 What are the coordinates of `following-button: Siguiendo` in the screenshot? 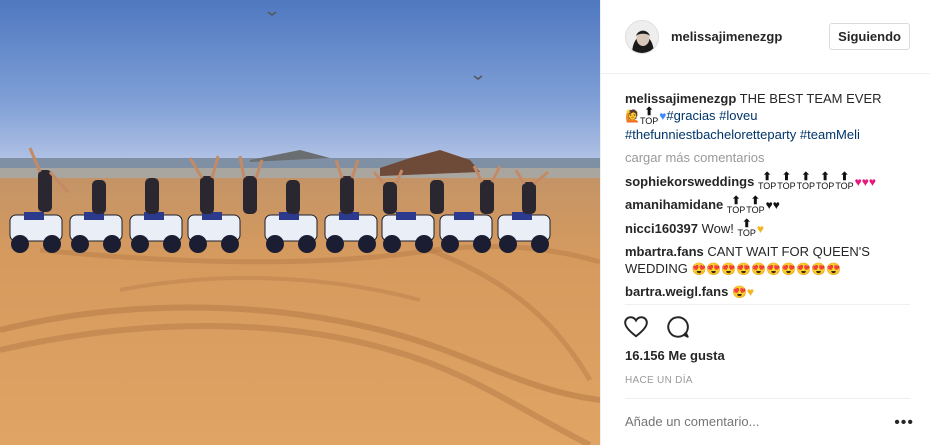 It's located at (869, 36).